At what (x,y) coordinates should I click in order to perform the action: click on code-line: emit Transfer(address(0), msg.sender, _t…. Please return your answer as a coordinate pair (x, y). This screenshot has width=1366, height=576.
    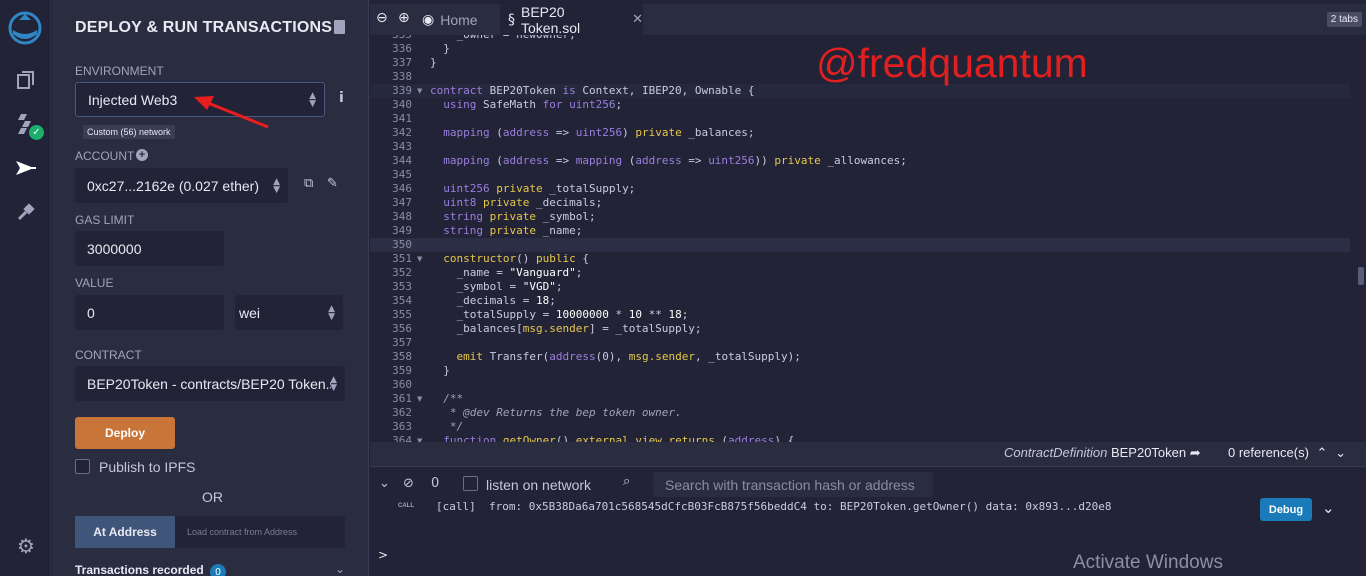
    Looking at the image, I should click on (615, 357).